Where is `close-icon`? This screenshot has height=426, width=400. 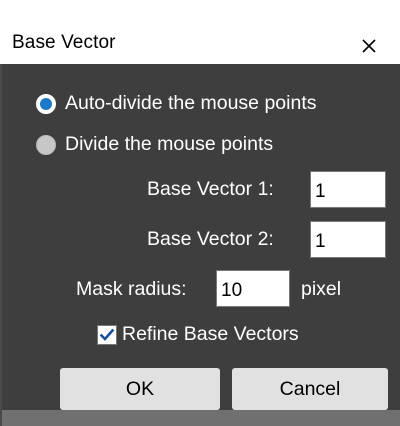 close-icon is located at coordinates (369, 46).